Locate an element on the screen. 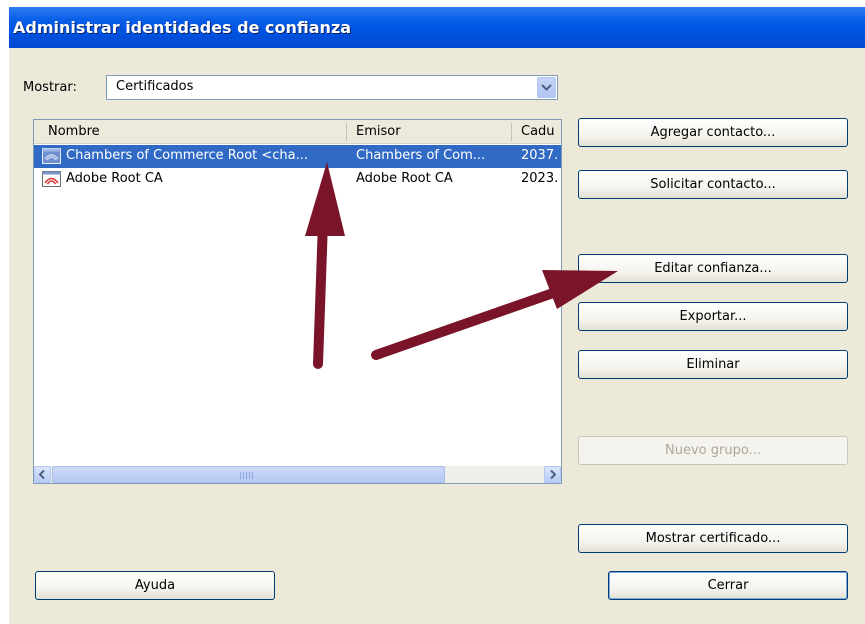  list-header: Nombre Emisor Cadu is located at coordinates (297, 132).